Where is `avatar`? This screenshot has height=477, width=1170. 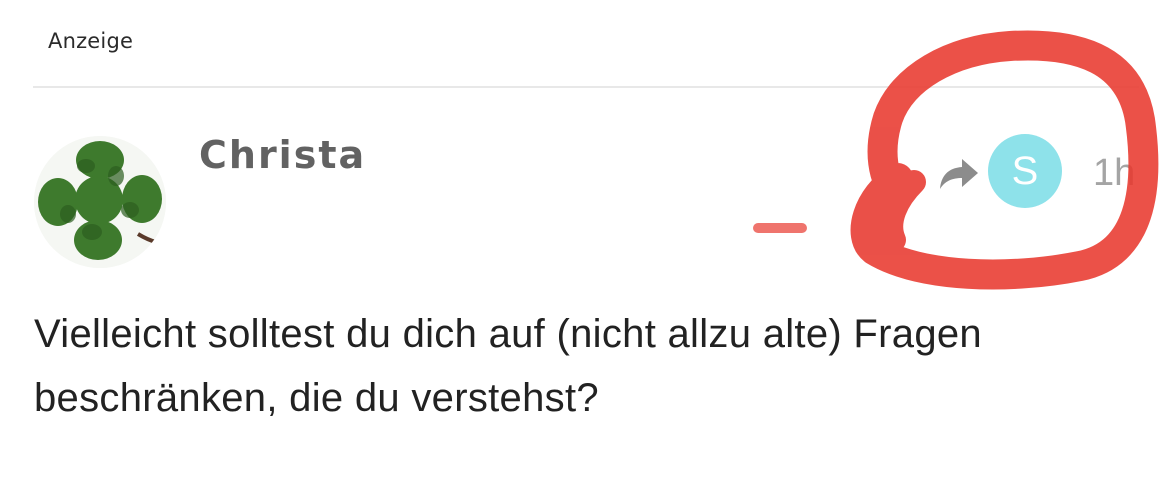 avatar is located at coordinates (100, 202).